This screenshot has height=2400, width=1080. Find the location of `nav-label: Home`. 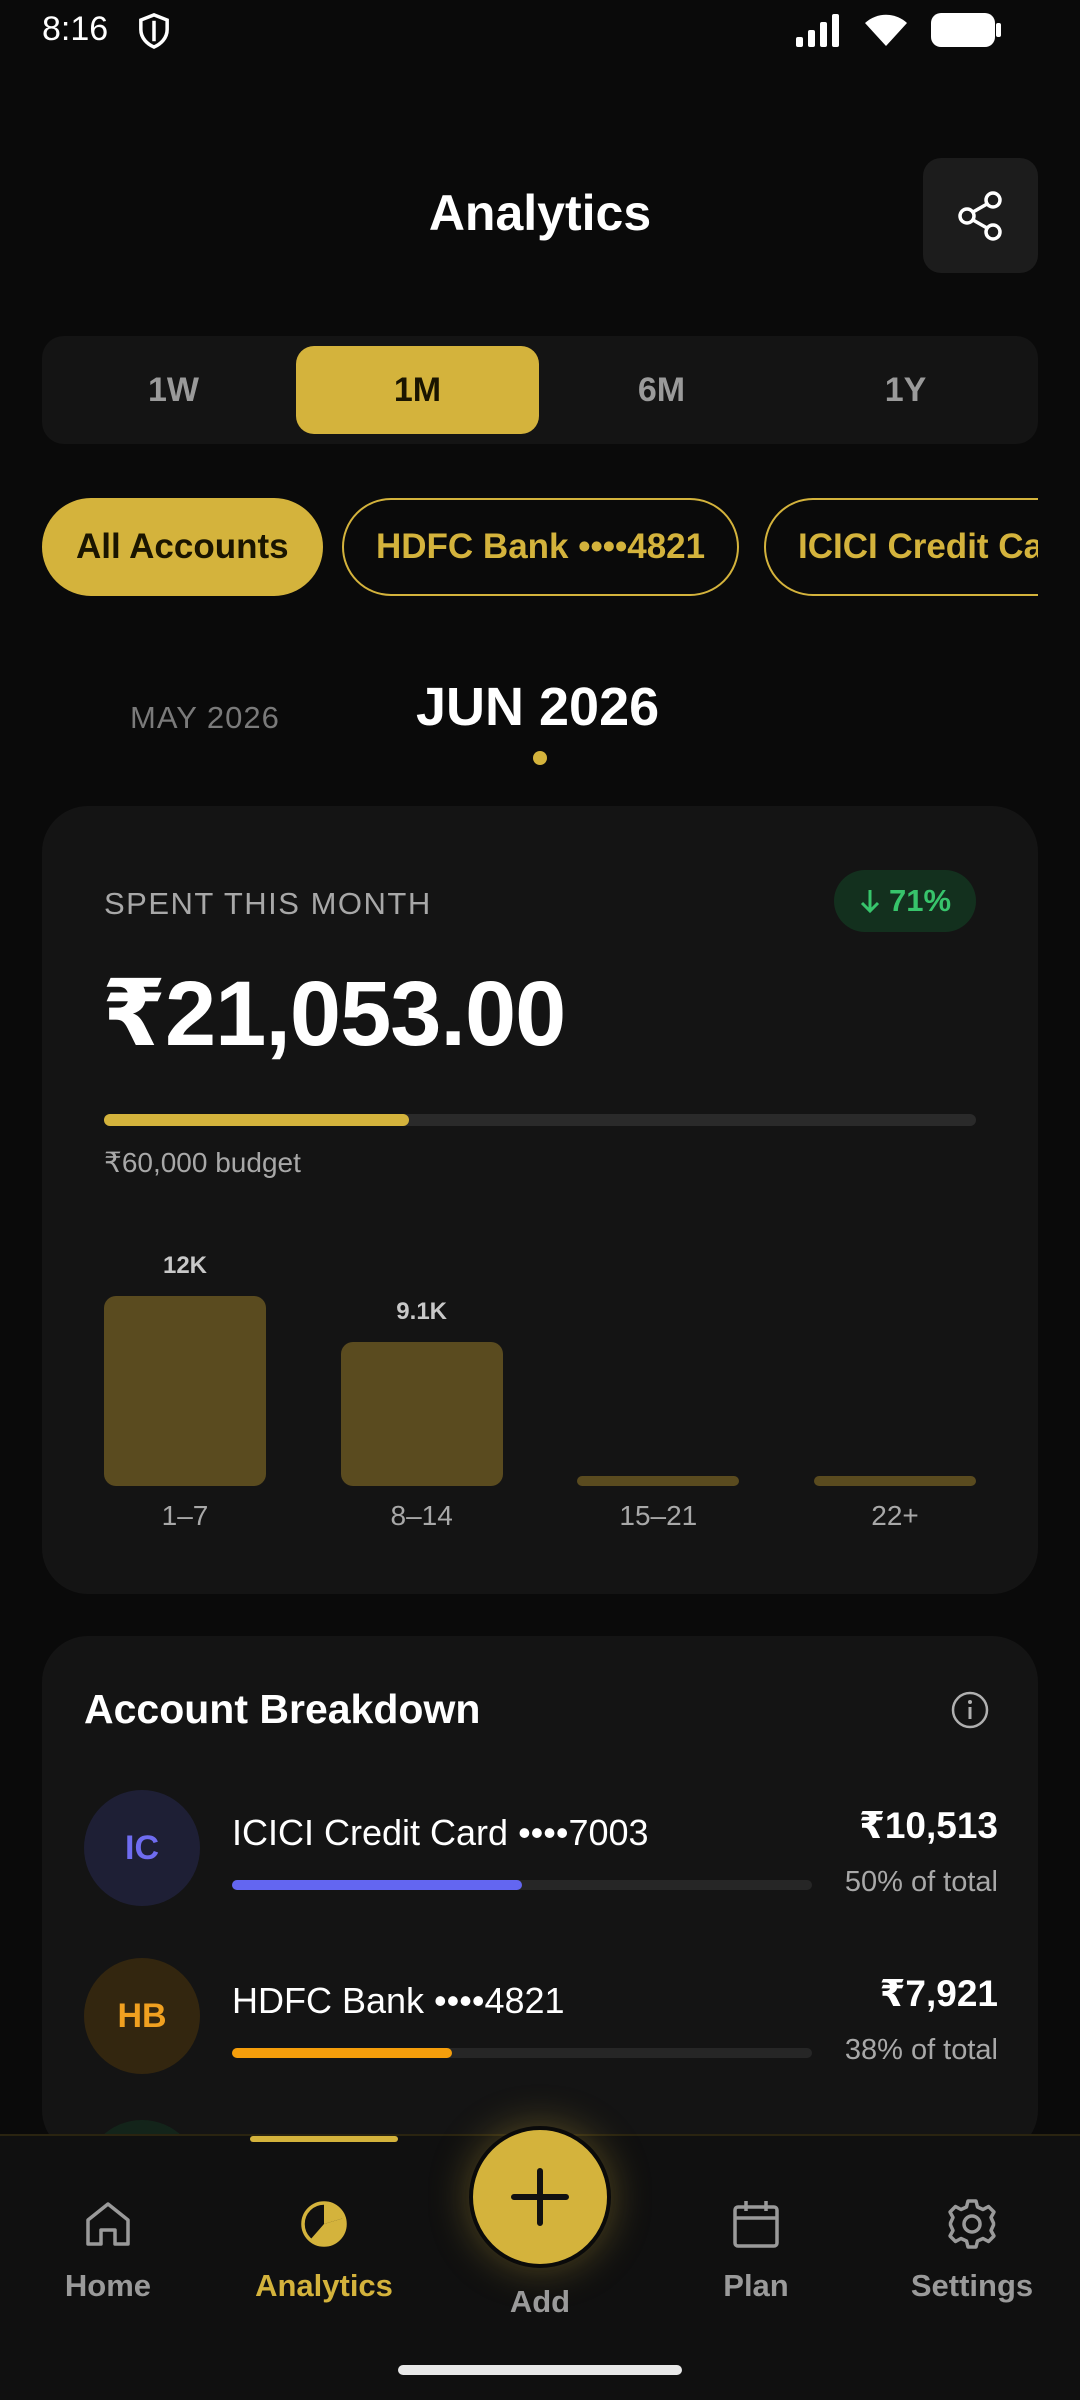

nav-label: Home is located at coordinates (108, 2285).